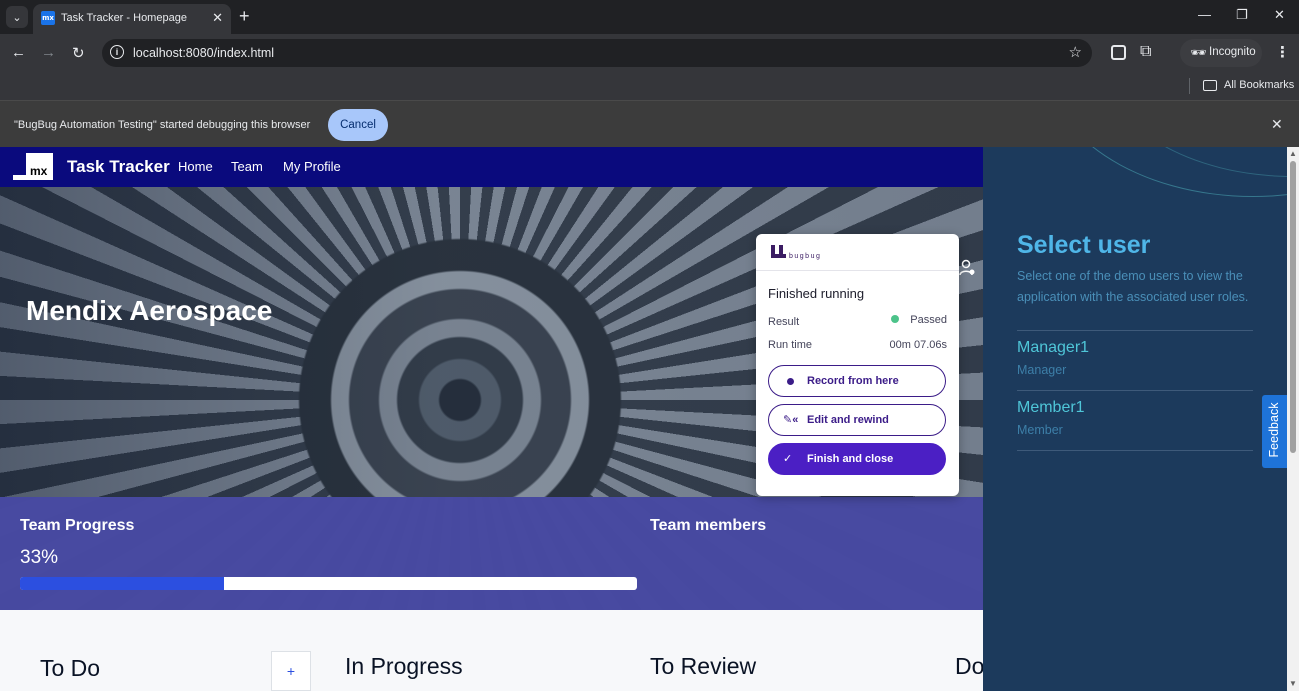  What do you see at coordinates (1053, 348) in the screenshot?
I see `user-manager1: Manager1` at bounding box center [1053, 348].